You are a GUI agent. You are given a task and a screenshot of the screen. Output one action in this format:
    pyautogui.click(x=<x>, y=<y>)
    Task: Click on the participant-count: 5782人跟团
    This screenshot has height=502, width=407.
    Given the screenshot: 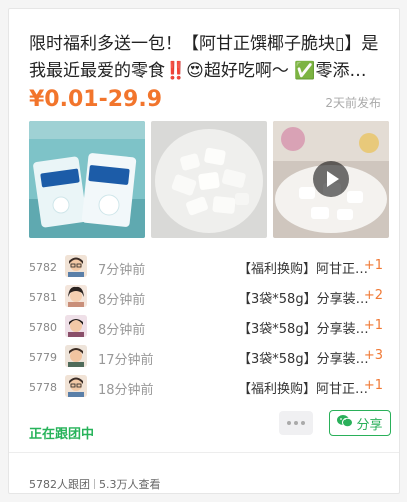 What is the action you would take?
    pyautogui.click(x=59, y=484)
    